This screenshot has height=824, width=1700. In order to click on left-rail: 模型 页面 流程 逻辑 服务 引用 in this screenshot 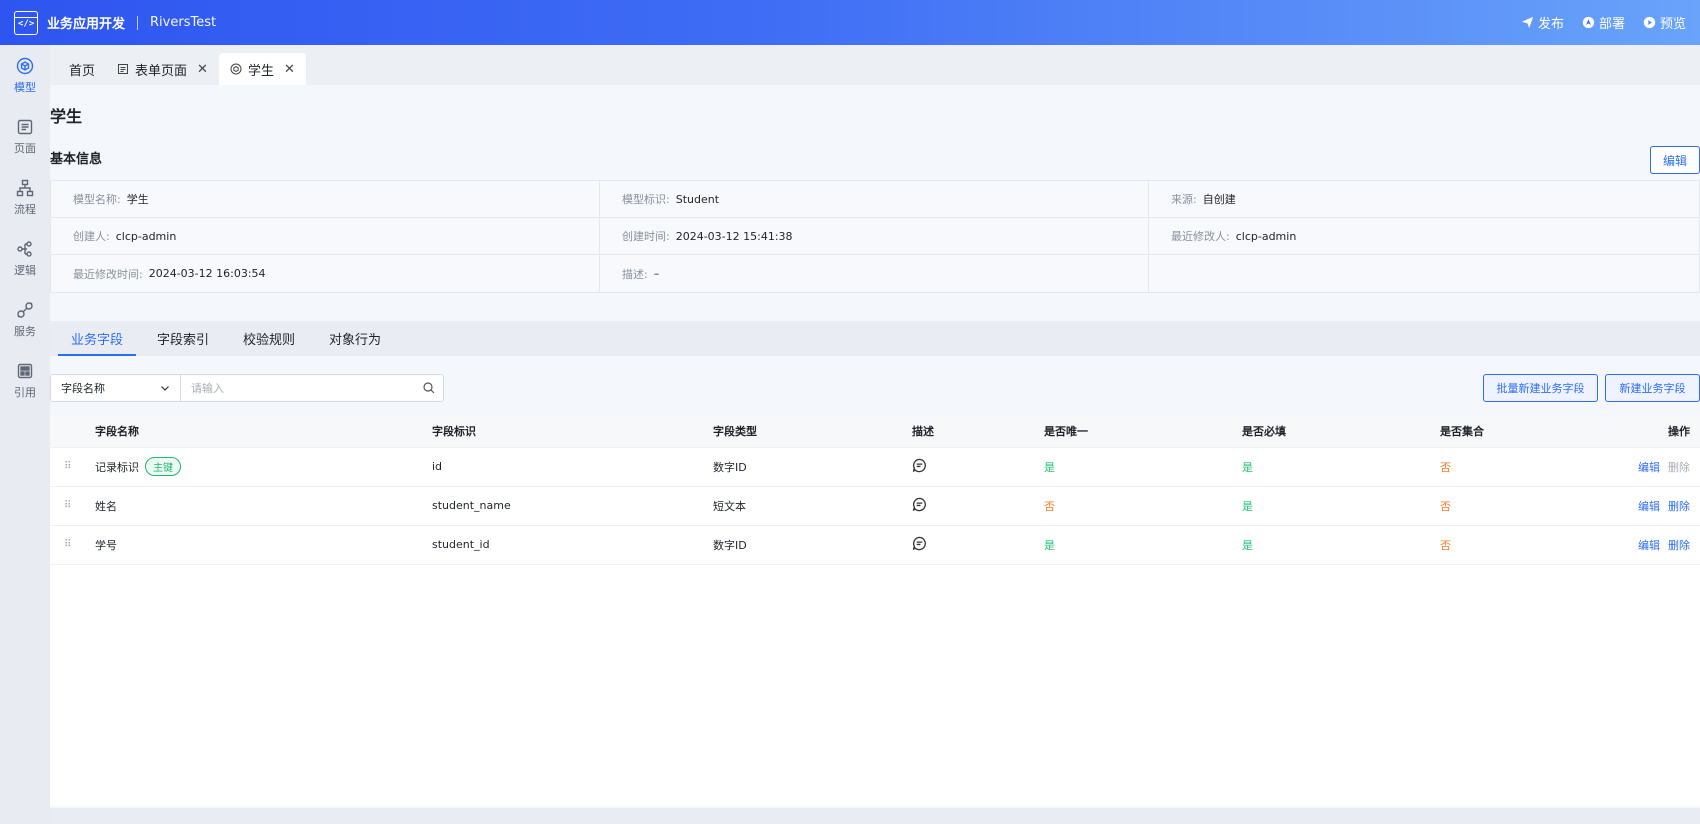, I will do `click(25, 434)`.